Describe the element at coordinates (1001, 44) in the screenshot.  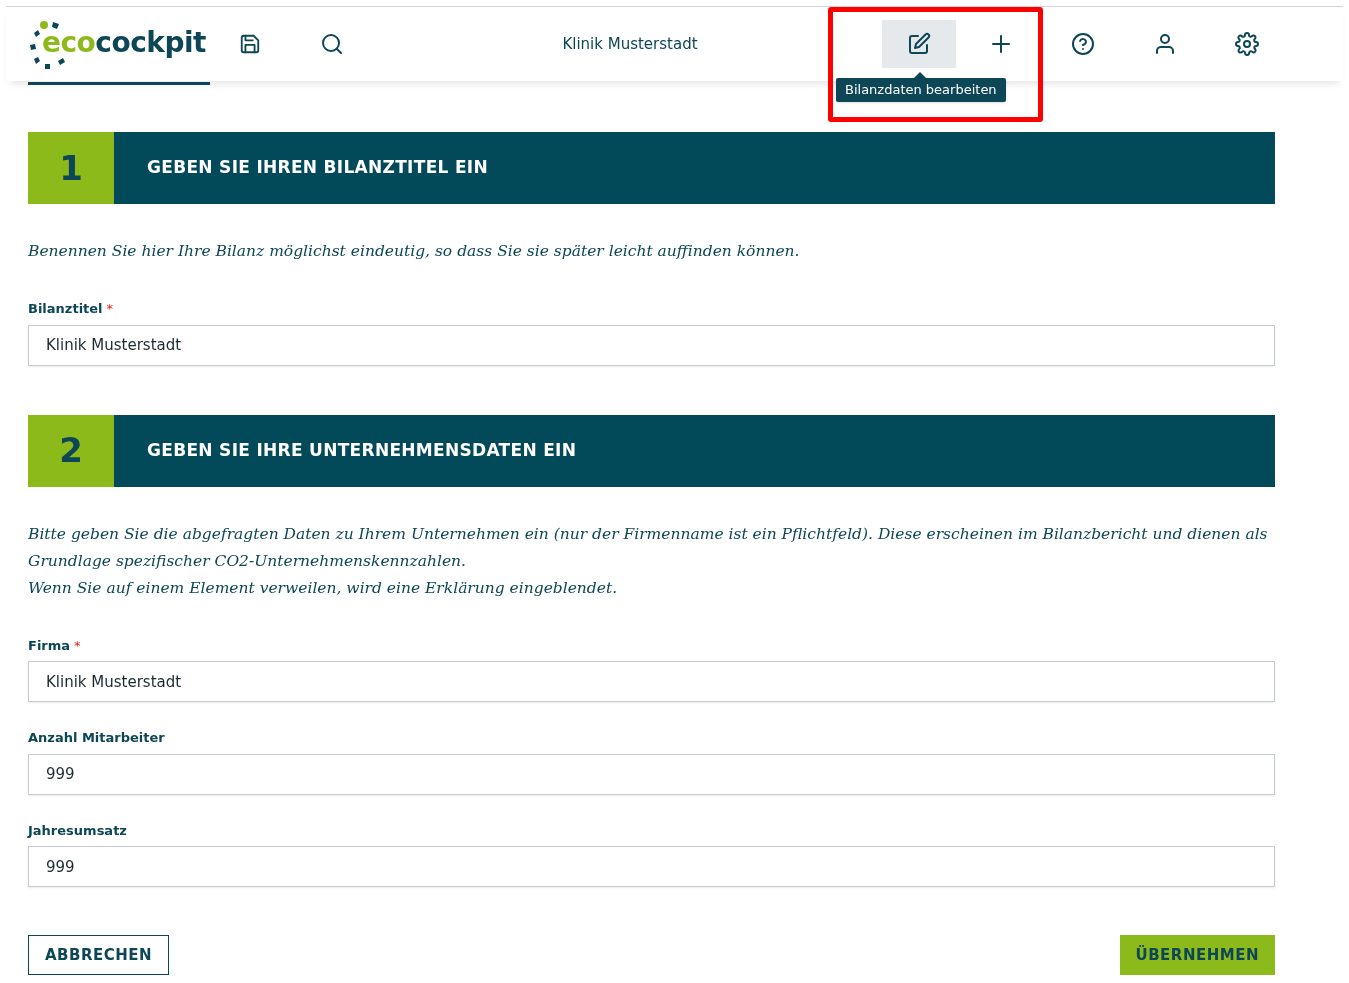
I see `plus-icon` at that location.